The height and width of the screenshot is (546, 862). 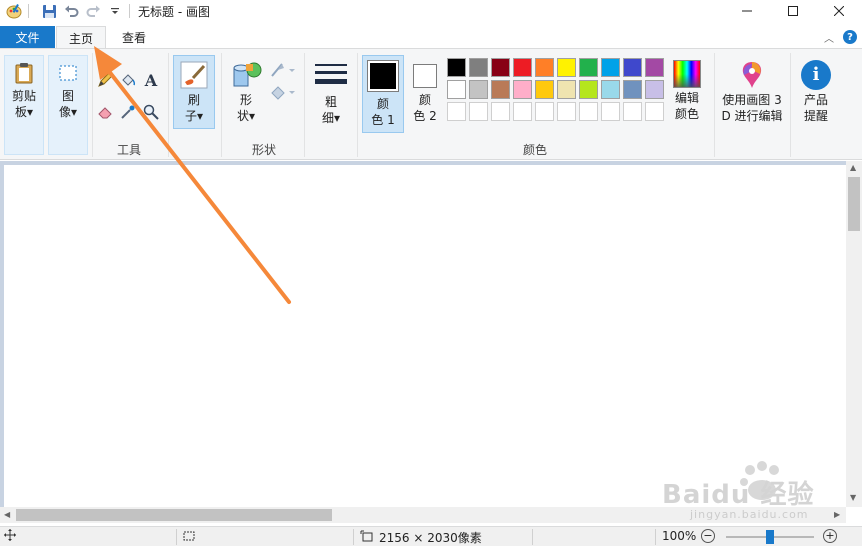 I want to click on redo-icon, so click(x=93, y=11).